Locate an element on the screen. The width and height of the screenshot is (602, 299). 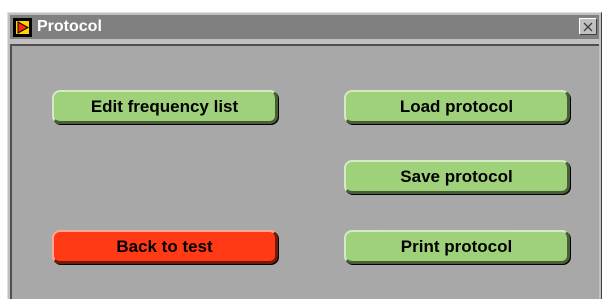
close-button is located at coordinates (588, 26).